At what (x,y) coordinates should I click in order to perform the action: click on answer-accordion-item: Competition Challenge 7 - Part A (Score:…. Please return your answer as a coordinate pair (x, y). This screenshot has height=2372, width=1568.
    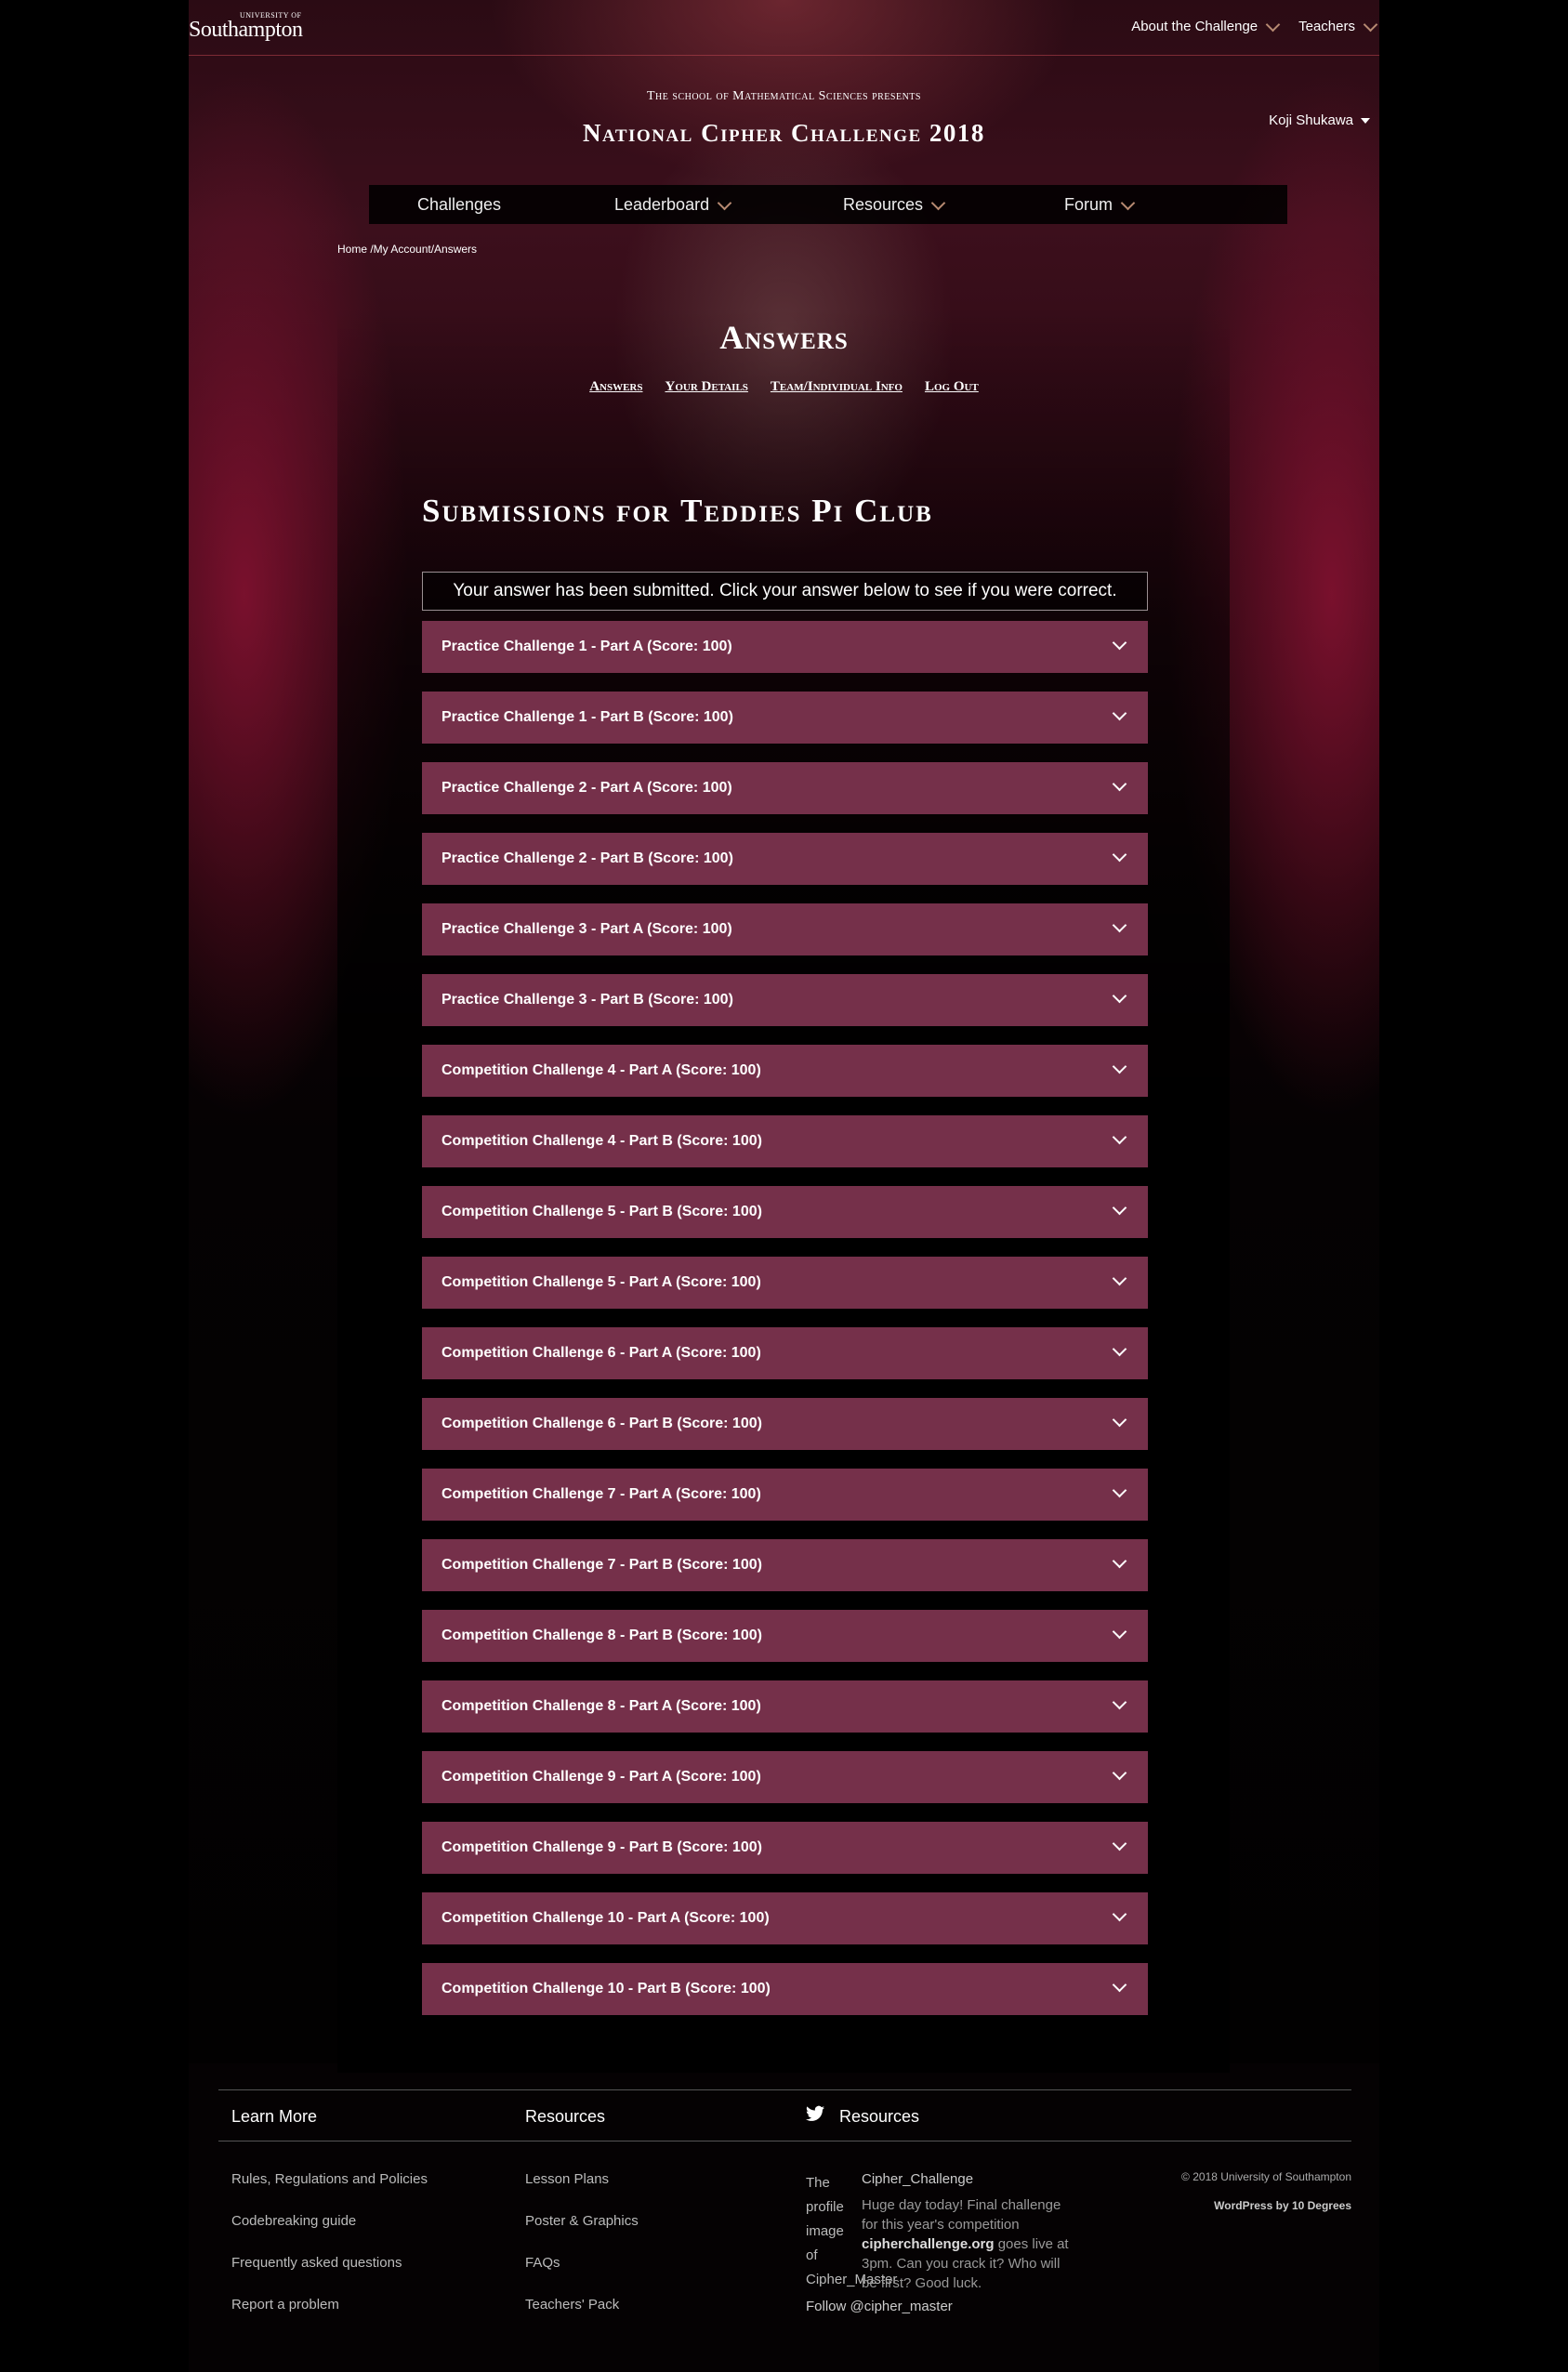
    Looking at the image, I should click on (785, 1495).